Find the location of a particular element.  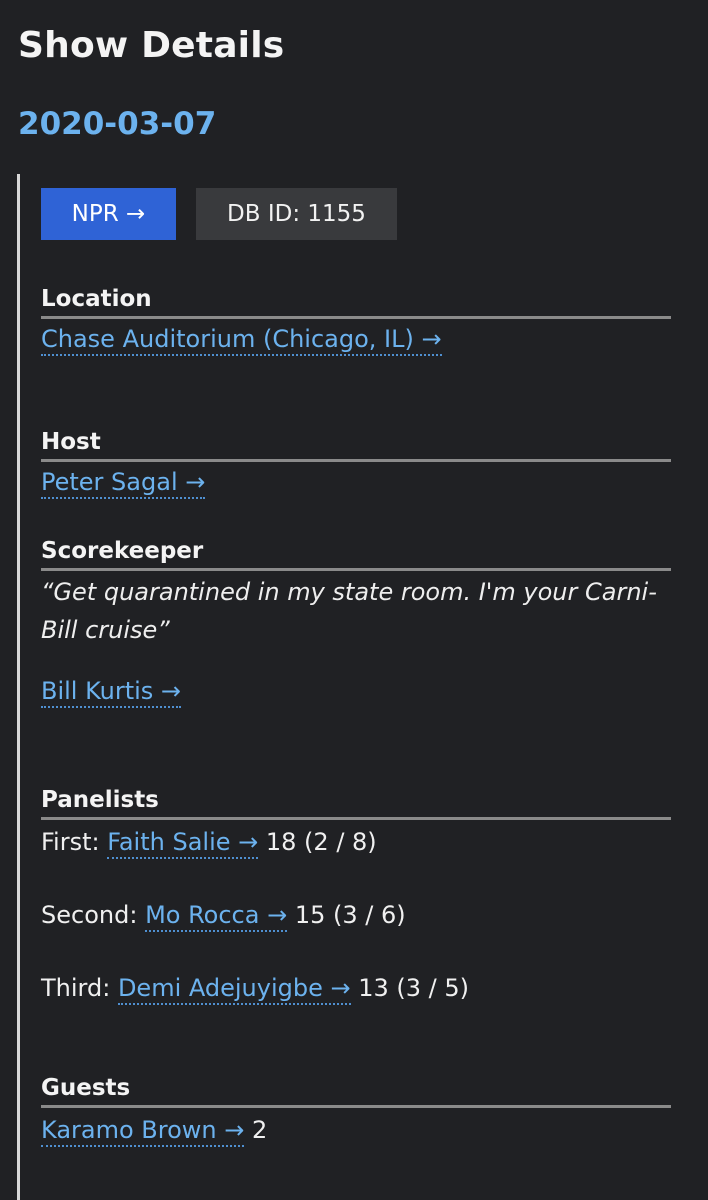

guest-score: 2 is located at coordinates (260, 1130).